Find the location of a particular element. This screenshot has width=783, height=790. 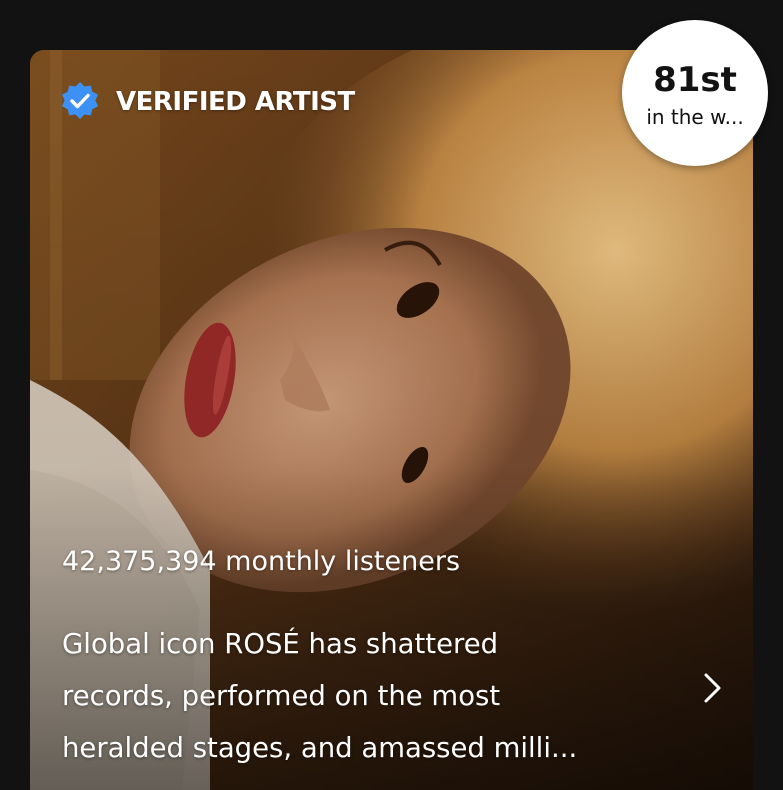

monthly-listeners: 42,375,394 monthly listeners is located at coordinates (261, 561).